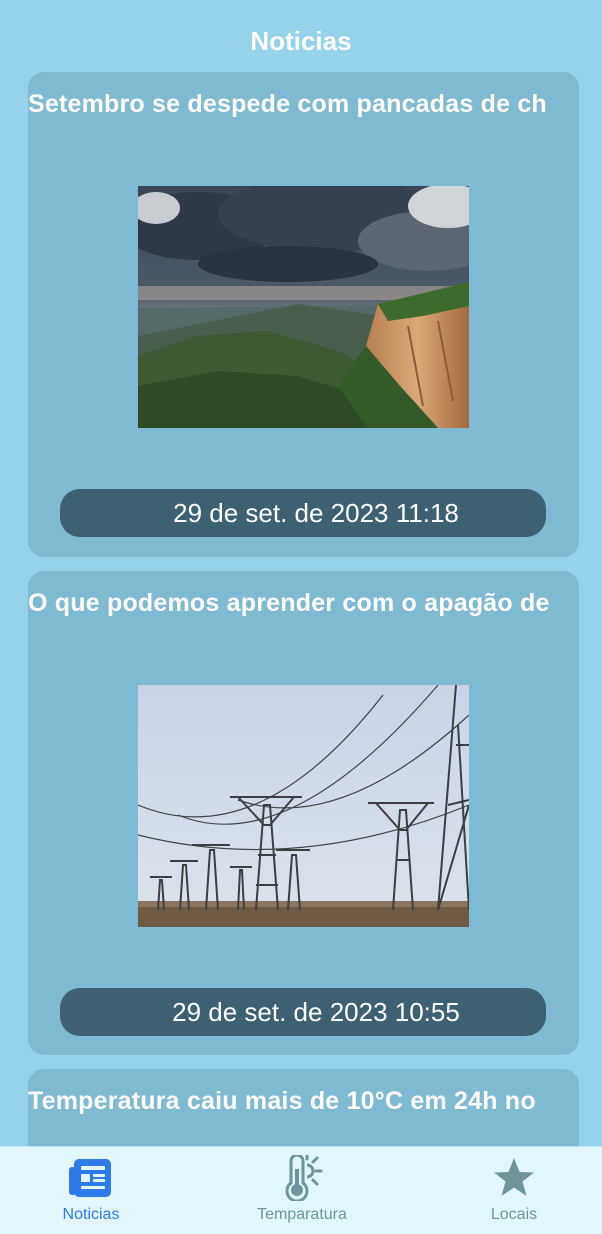 This screenshot has height=1234, width=602. I want to click on news-image-storm, so click(303, 307).